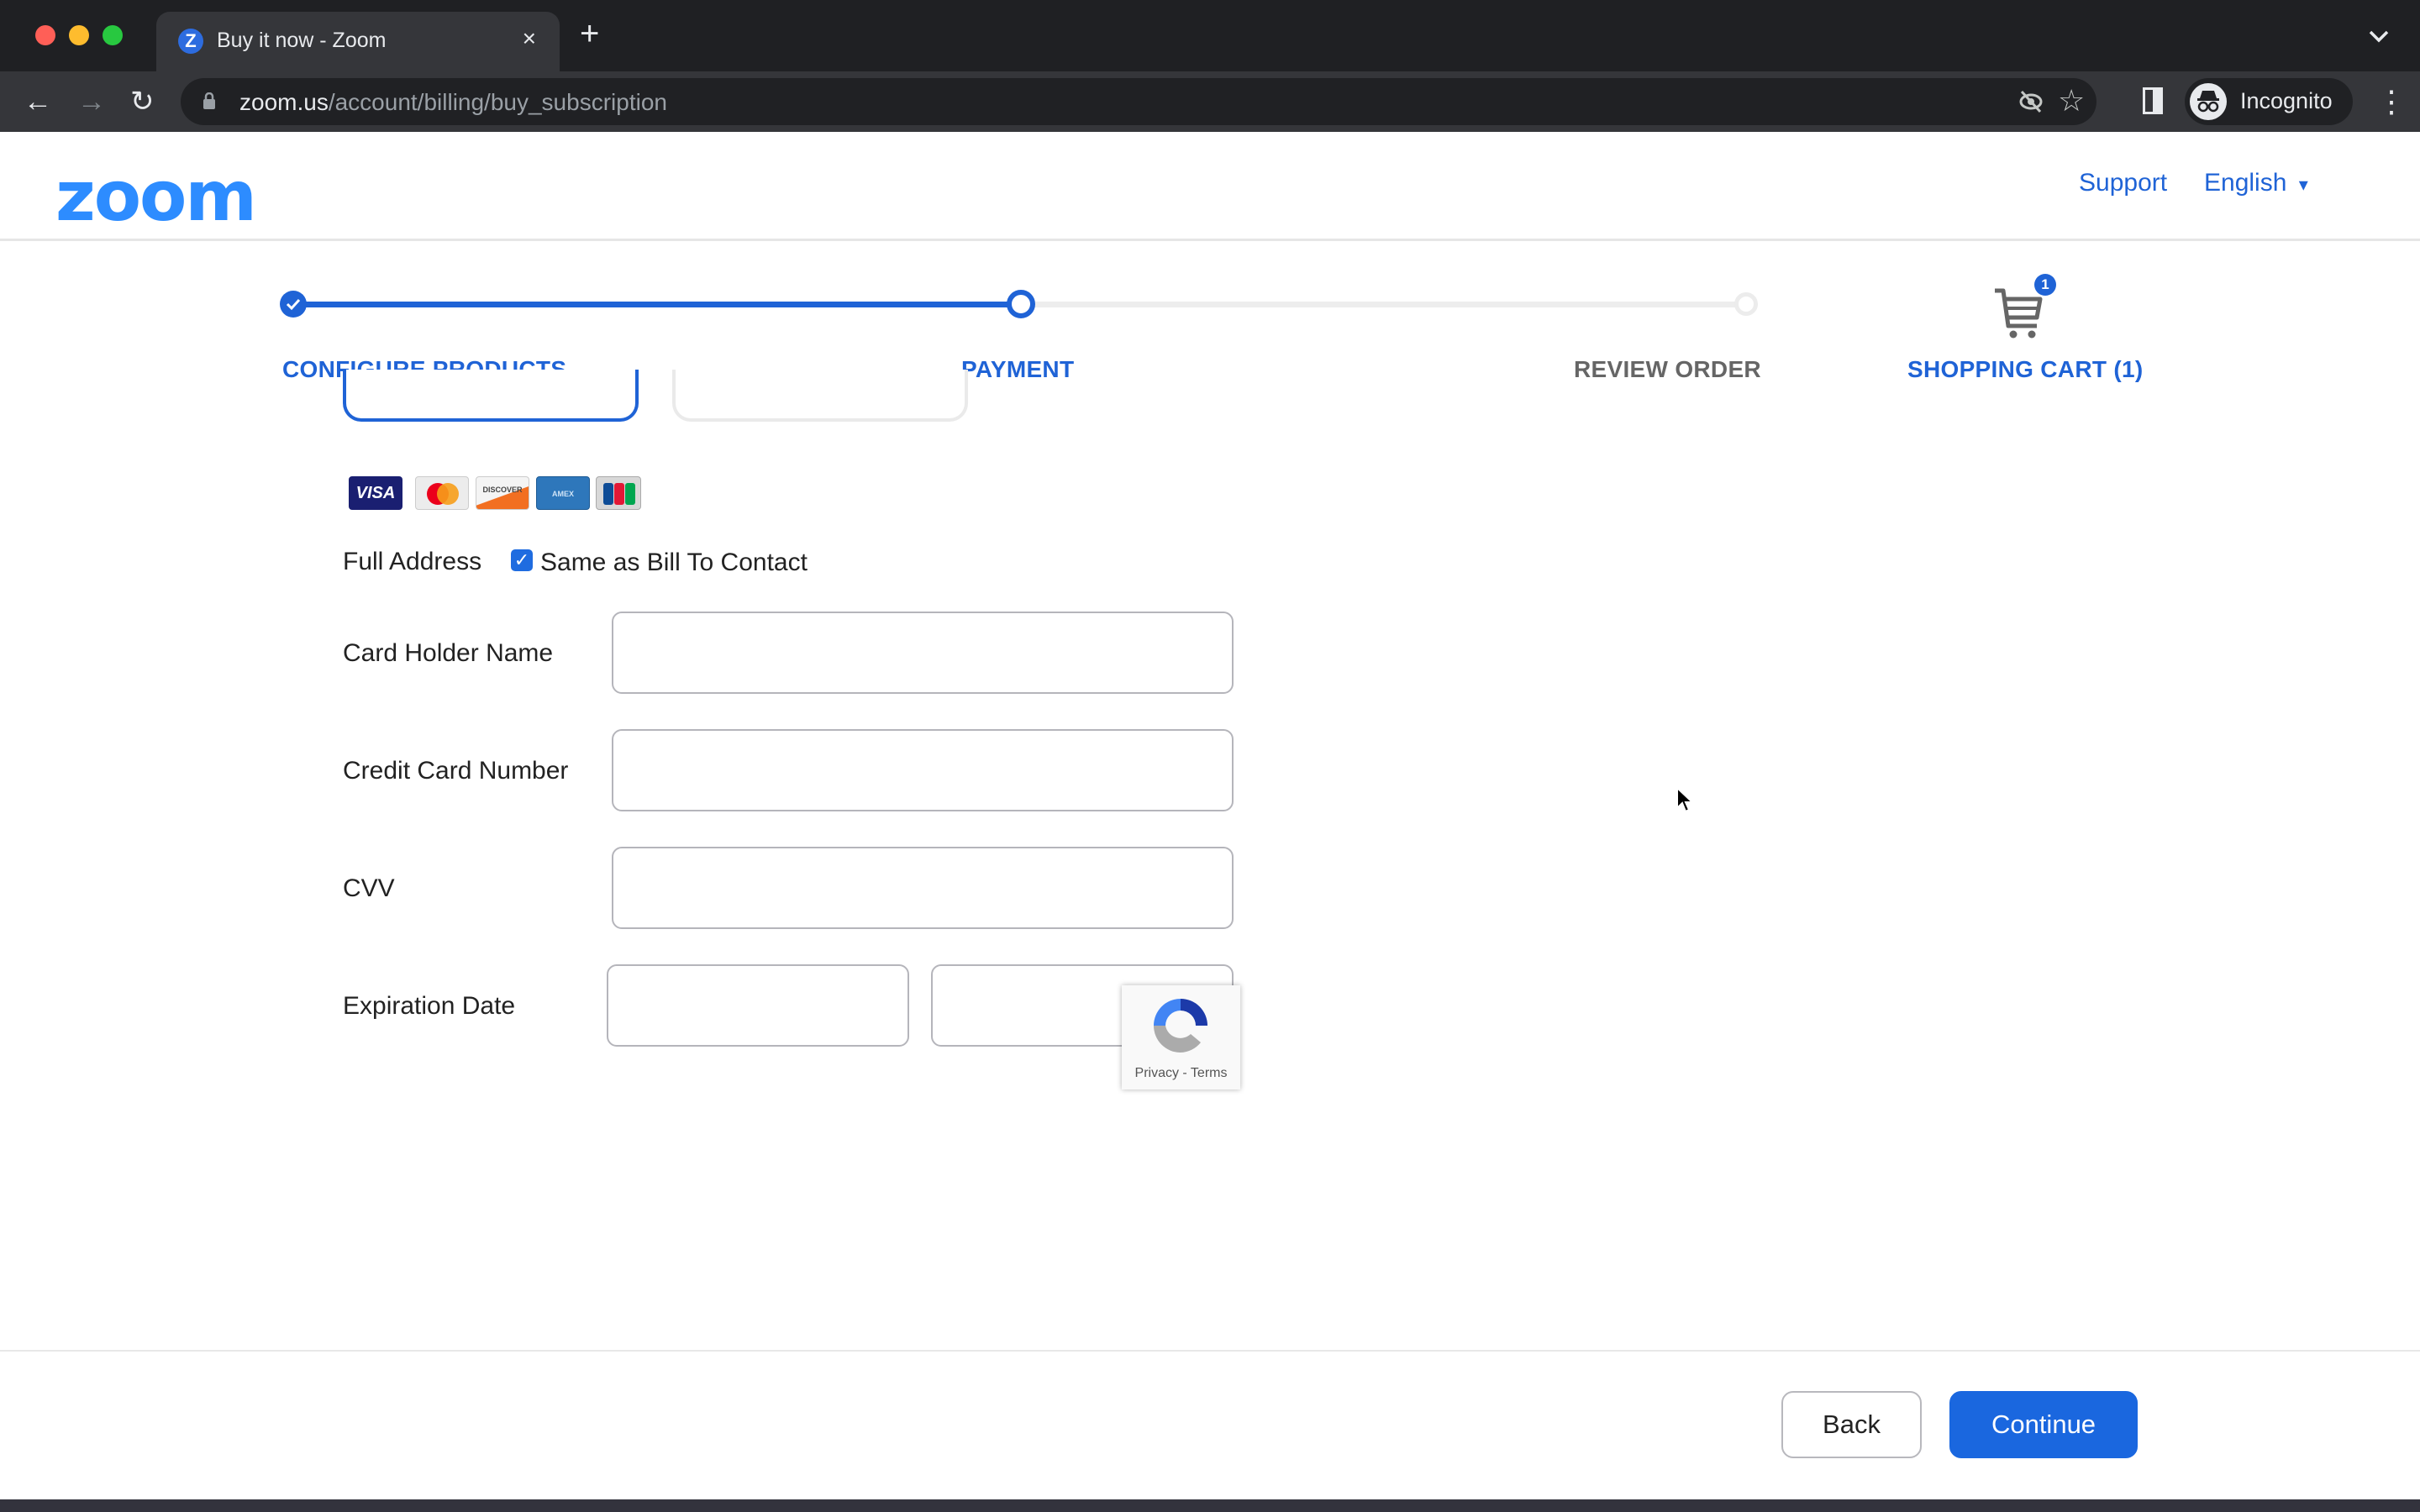  Describe the element at coordinates (522, 560) in the screenshot. I see `same-as-bill-checkbox: ✓` at that location.